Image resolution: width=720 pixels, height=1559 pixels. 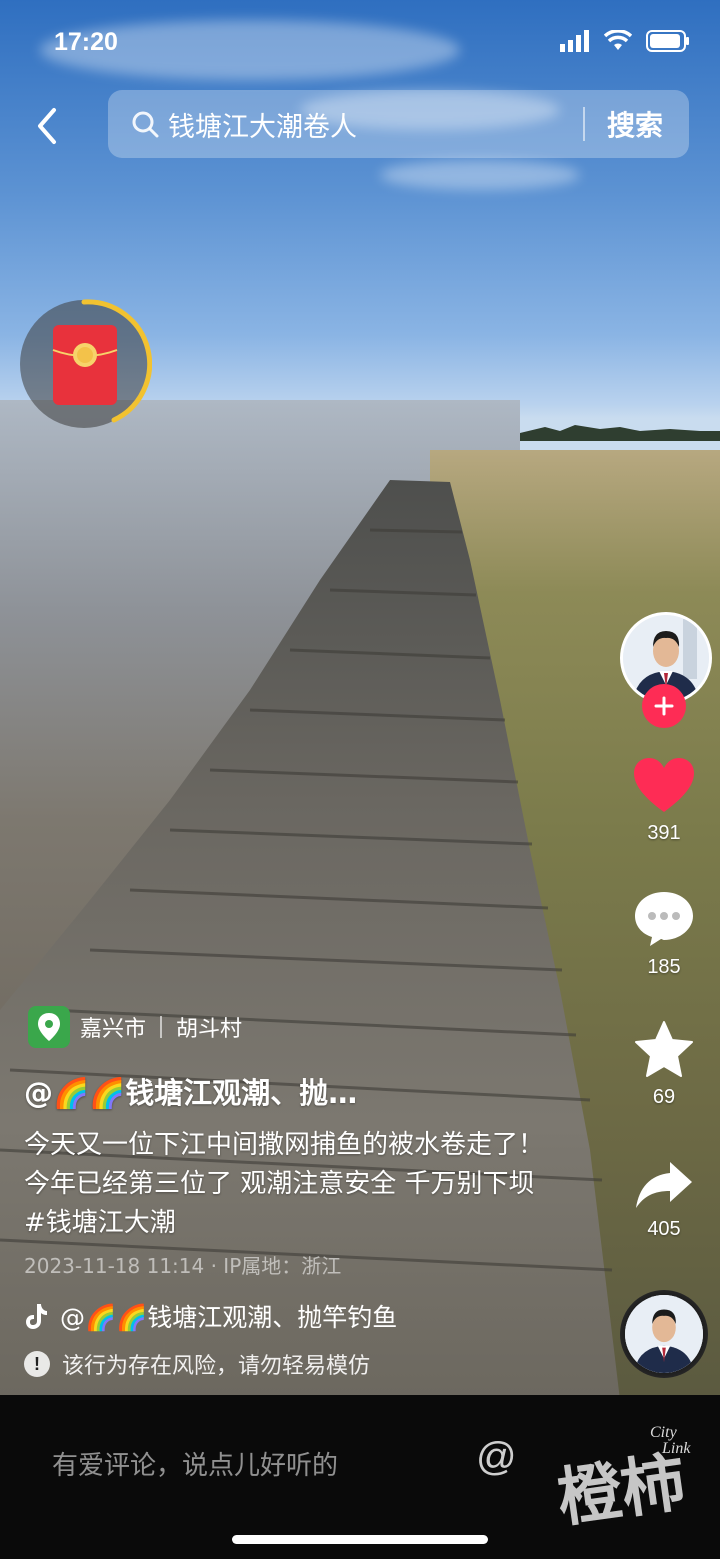 I want to click on location-city: 嘉兴市, so click(x=113, y=1029).